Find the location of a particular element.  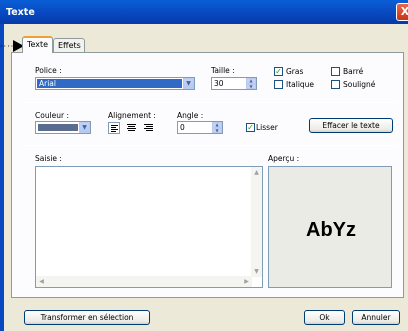

window-border is located at coordinates (2, 177).